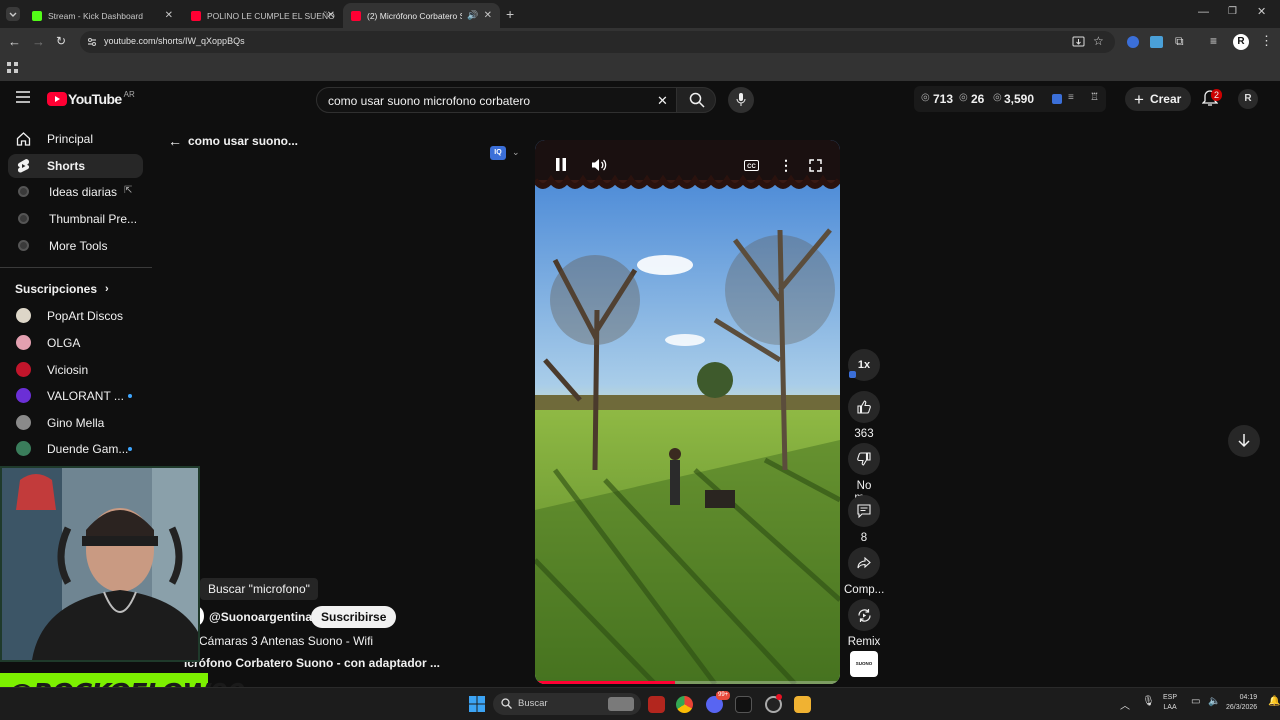 The width and height of the screenshot is (1280, 720). What do you see at coordinates (1148, 701) in the screenshot?
I see `microphone-icon: 🎙` at bounding box center [1148, 701].